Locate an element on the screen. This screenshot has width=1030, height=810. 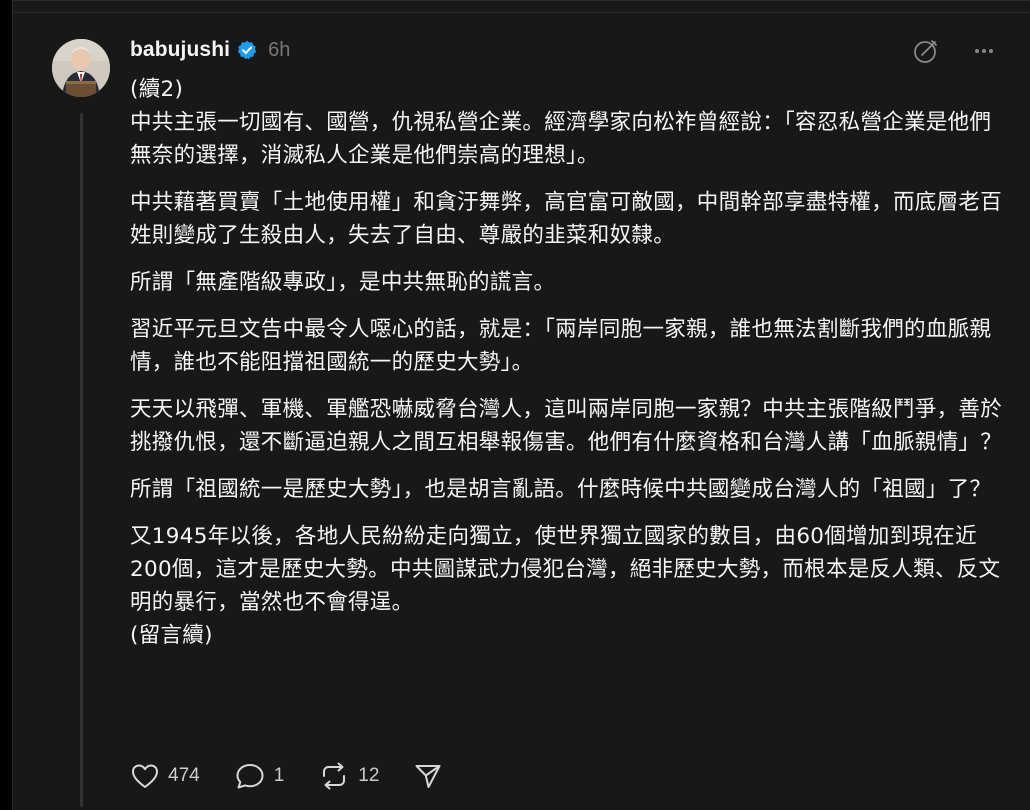
edit-icon is located at coordinates (926, 51).